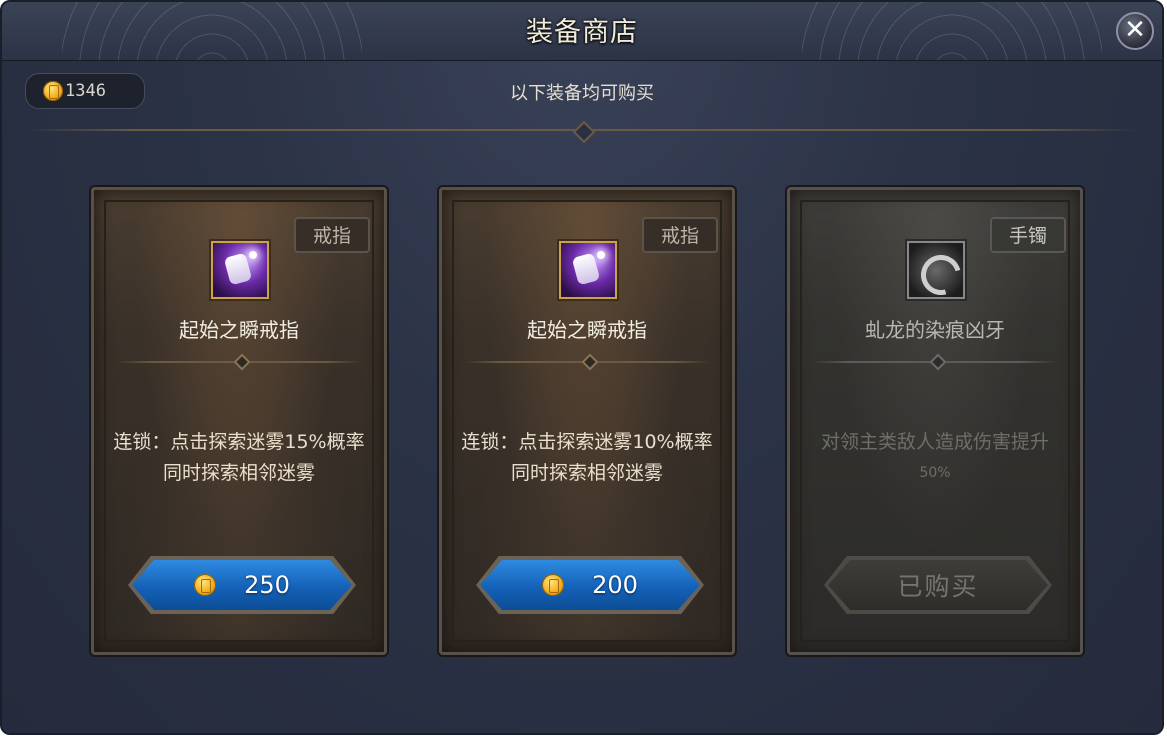 Image resolution: width=1167 pixels, height=738 pixels. What do you see at coordinates (934, 456) in the screenshot?
I see `item-description: 对领主类敌人造成伤害提升 50%` at bounding box center [934, 456].